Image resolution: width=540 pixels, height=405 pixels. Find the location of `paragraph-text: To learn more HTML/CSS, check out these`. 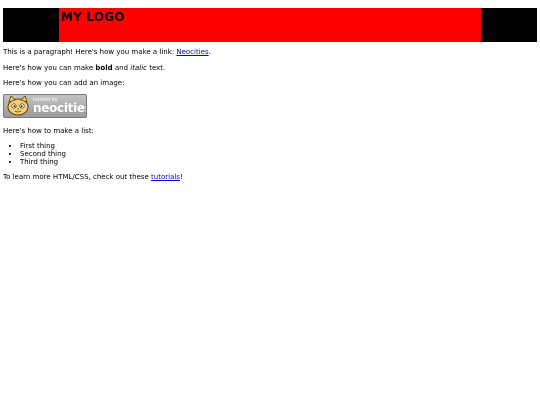

paragraph-text: To learn more HTML/CSS, check out these is located at coordinates (77, 177).